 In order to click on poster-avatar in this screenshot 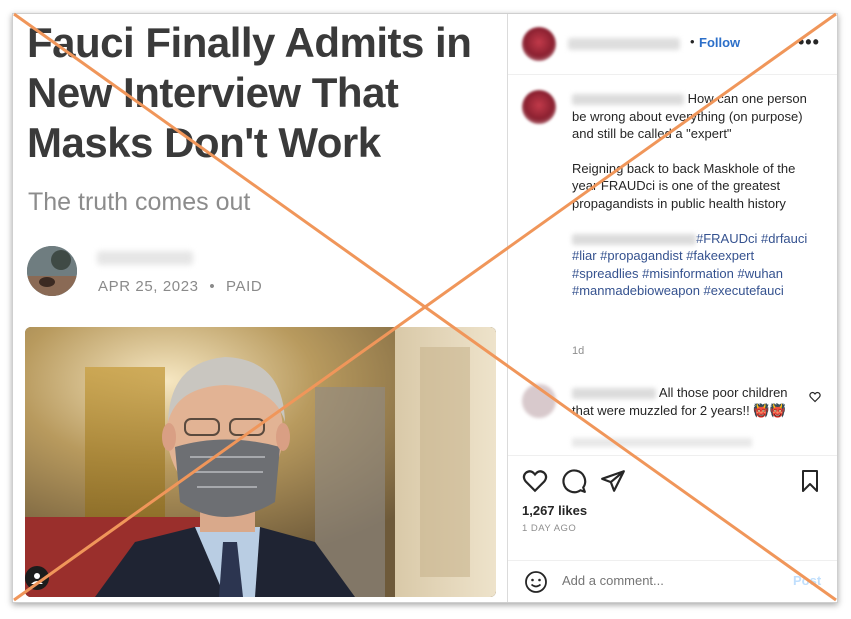, I will do `click(539, 44)`.